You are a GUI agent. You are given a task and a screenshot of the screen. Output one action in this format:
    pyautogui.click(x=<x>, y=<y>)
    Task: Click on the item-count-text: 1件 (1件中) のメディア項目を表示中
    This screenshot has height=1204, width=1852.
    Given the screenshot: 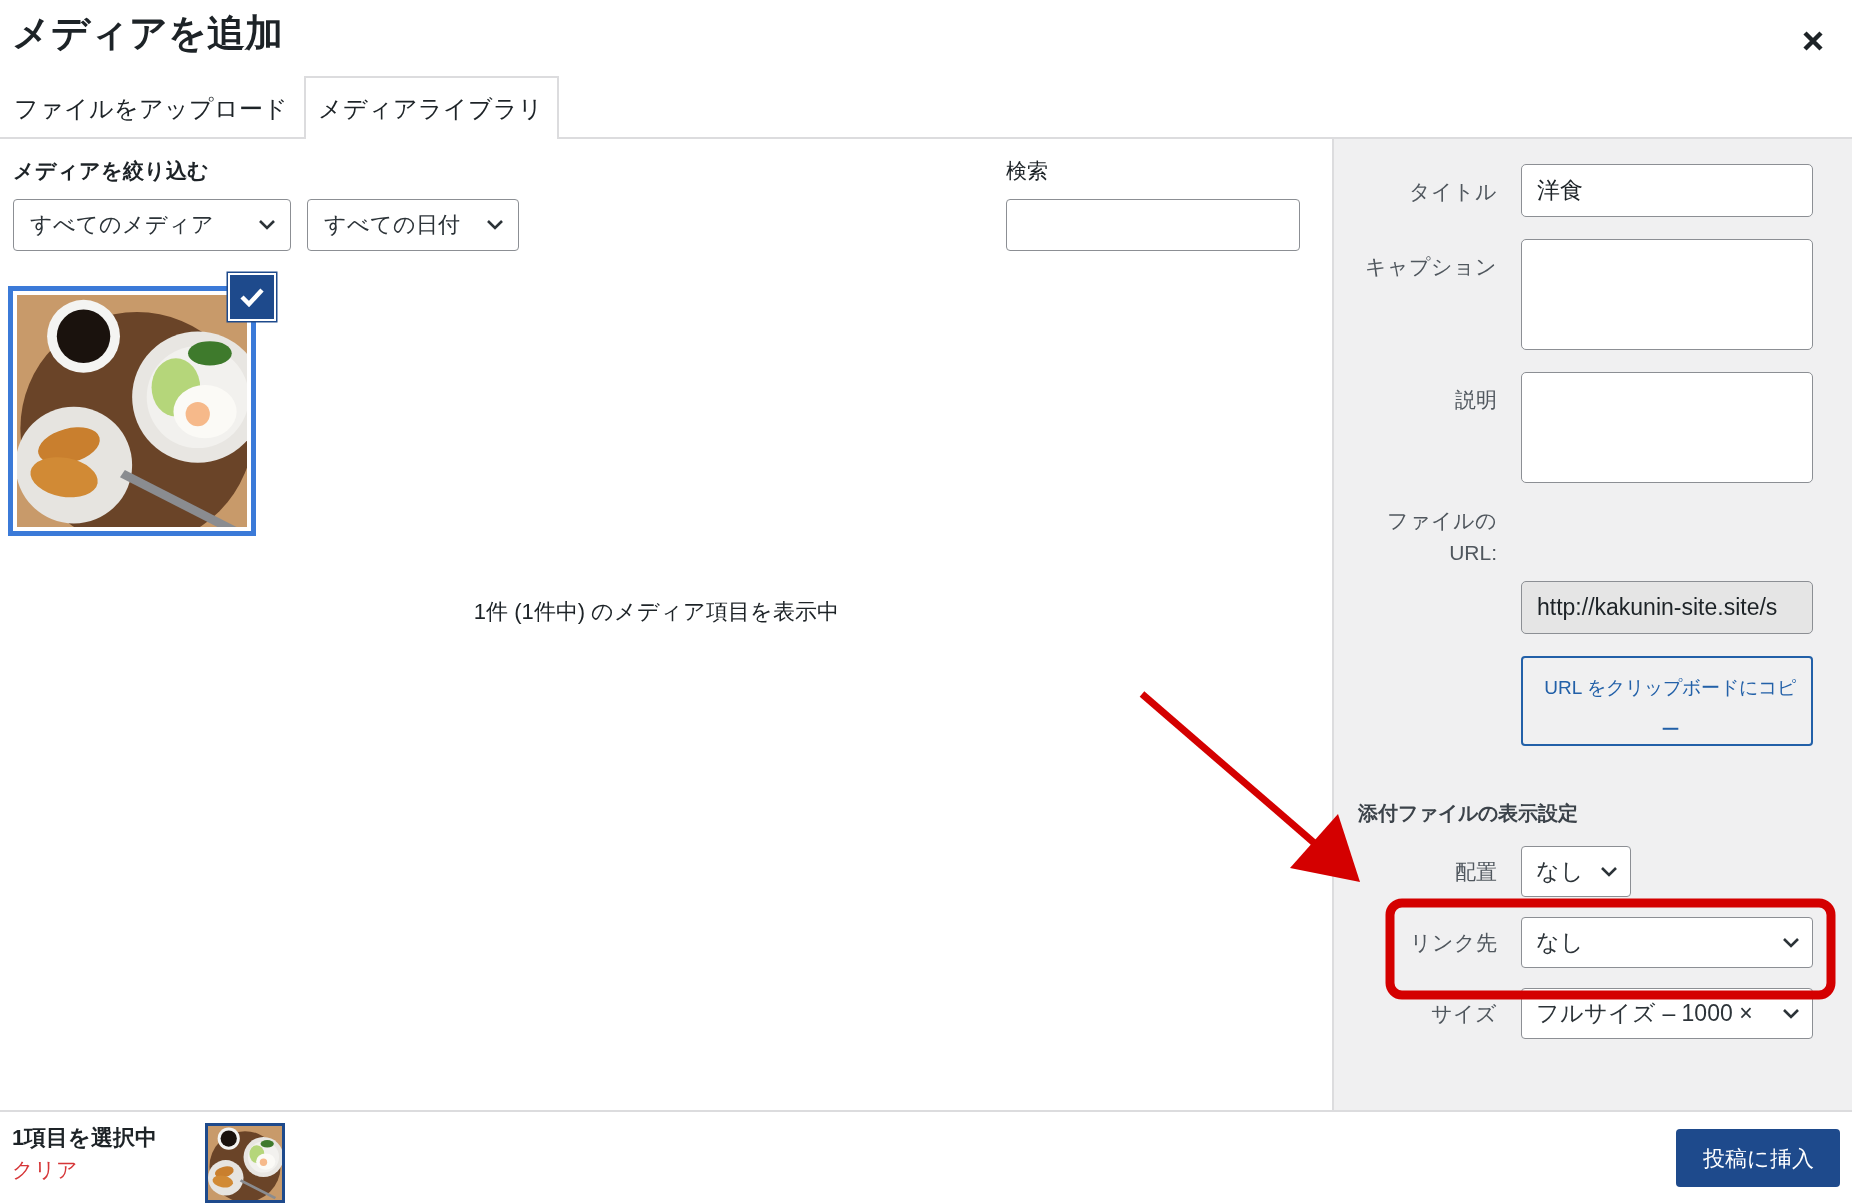 What is the action you would take?
    pyautogui.click(x=656, y=611)
    